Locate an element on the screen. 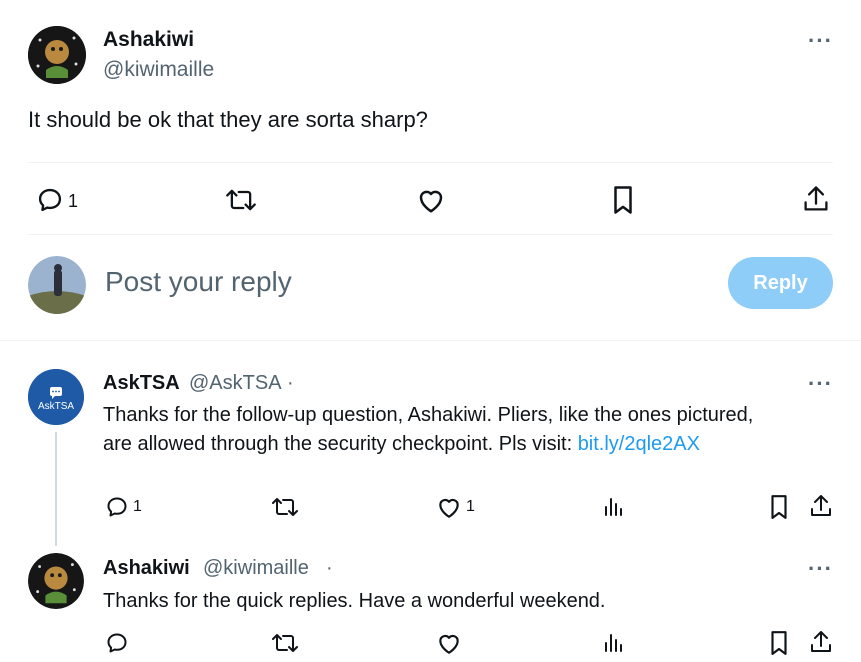 This screenshot has height=662, width=861. reply-author-name: AskTSA is located at coordinates (141, 383).